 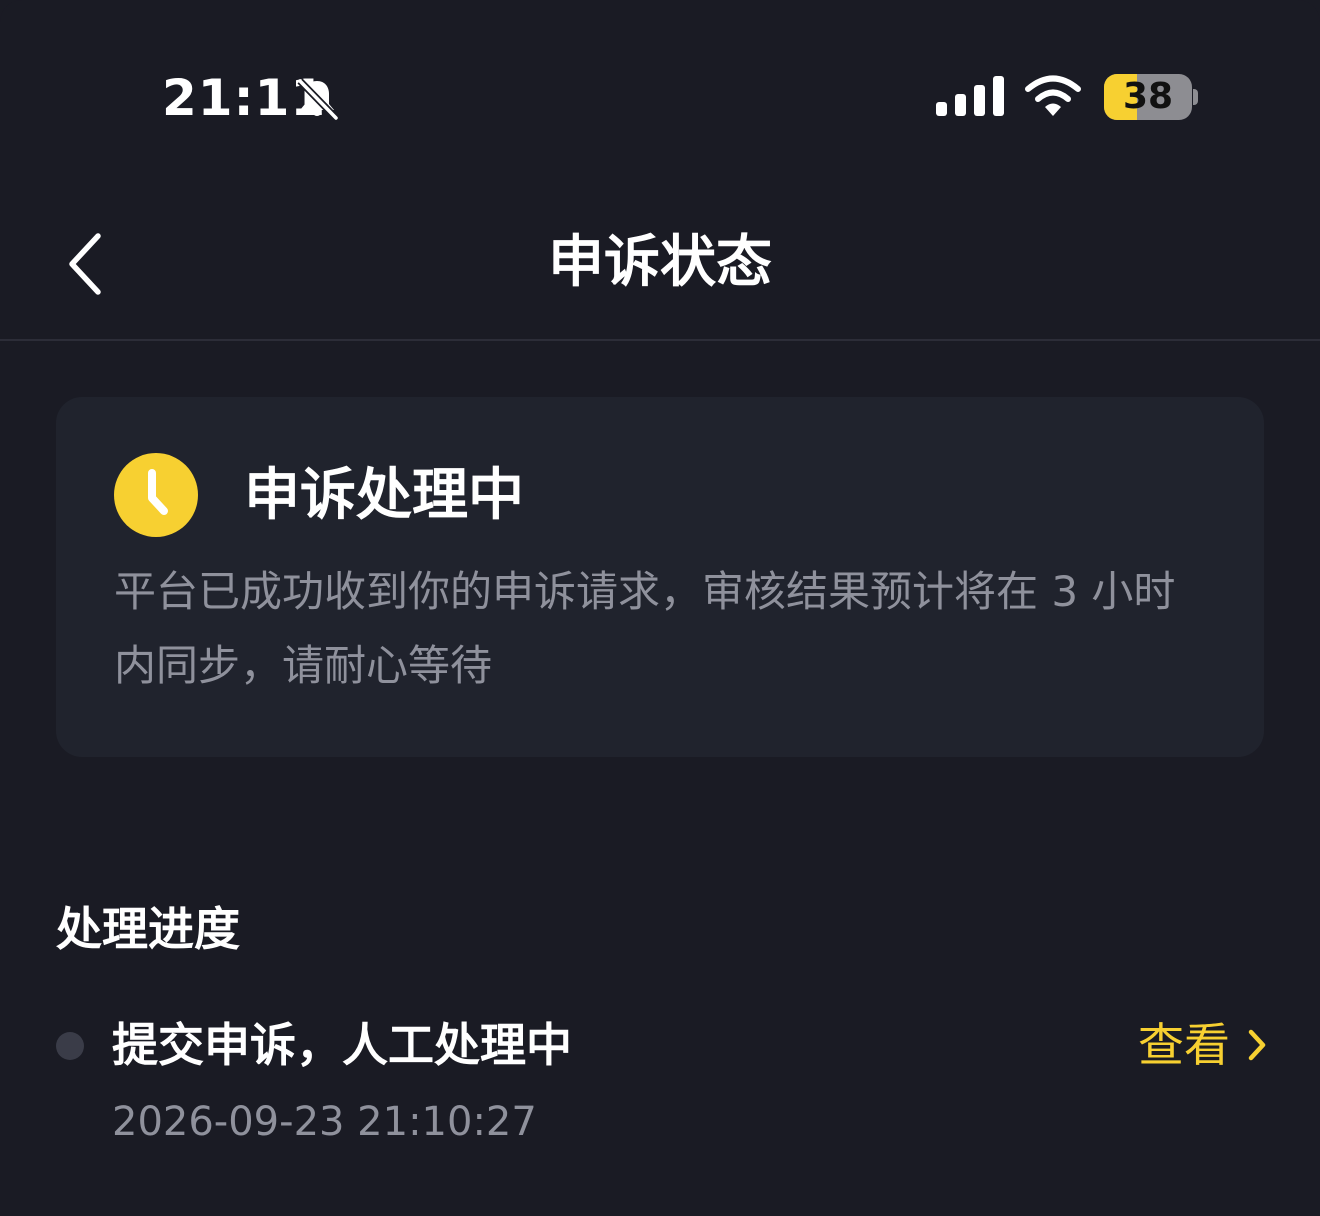 I want to click on battery-cap, so click(x=1195, y=97).